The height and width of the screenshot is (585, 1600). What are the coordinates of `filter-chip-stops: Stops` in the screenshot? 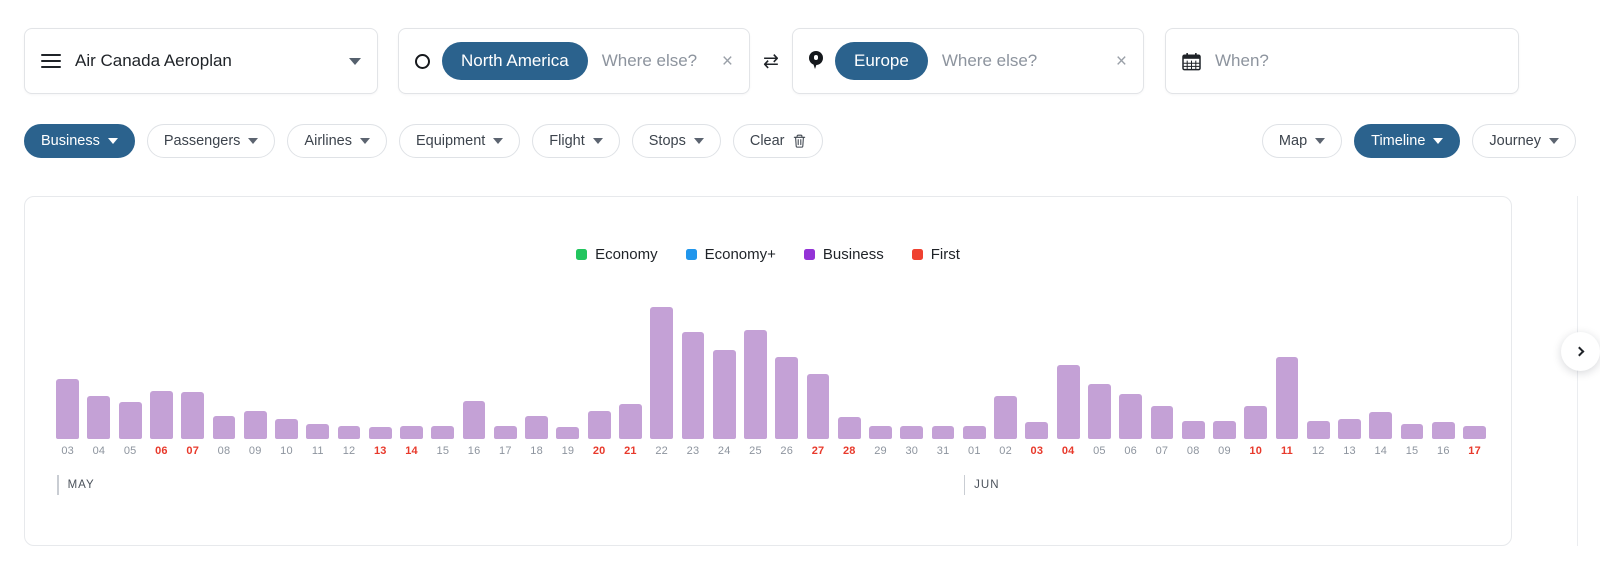 It's located at (676, 141).